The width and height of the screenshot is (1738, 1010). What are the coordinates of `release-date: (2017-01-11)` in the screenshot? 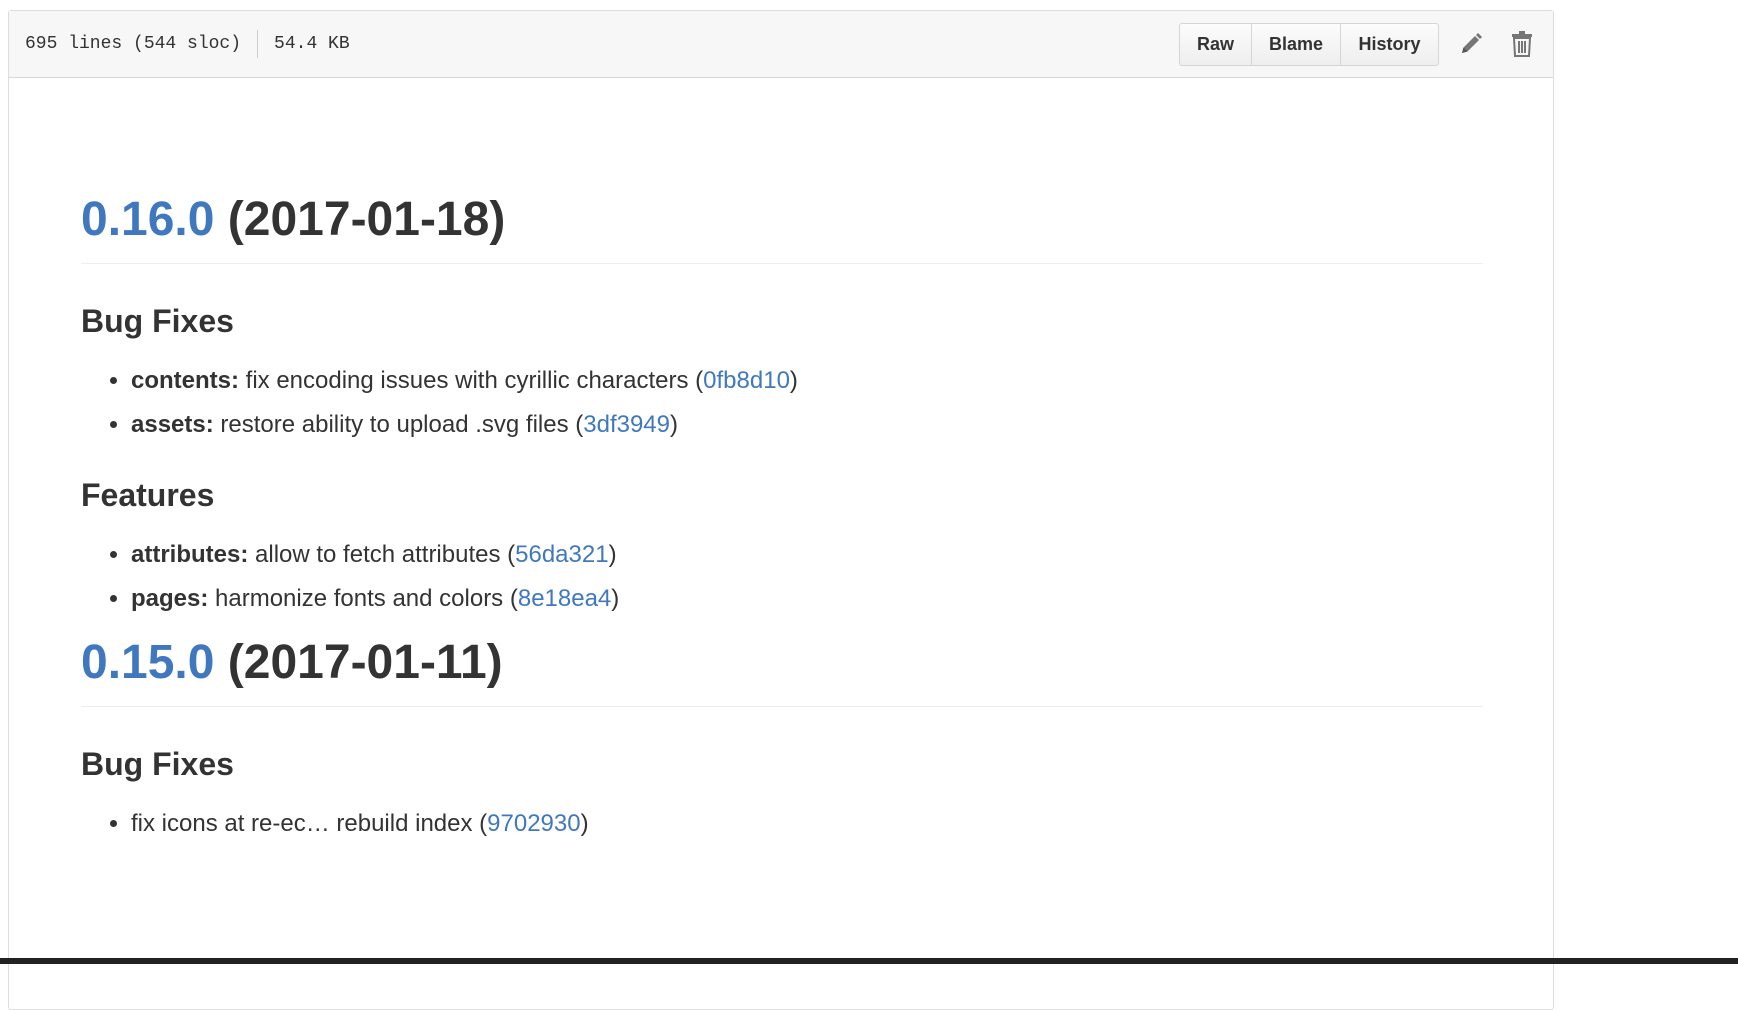 It's located at (365, 663).